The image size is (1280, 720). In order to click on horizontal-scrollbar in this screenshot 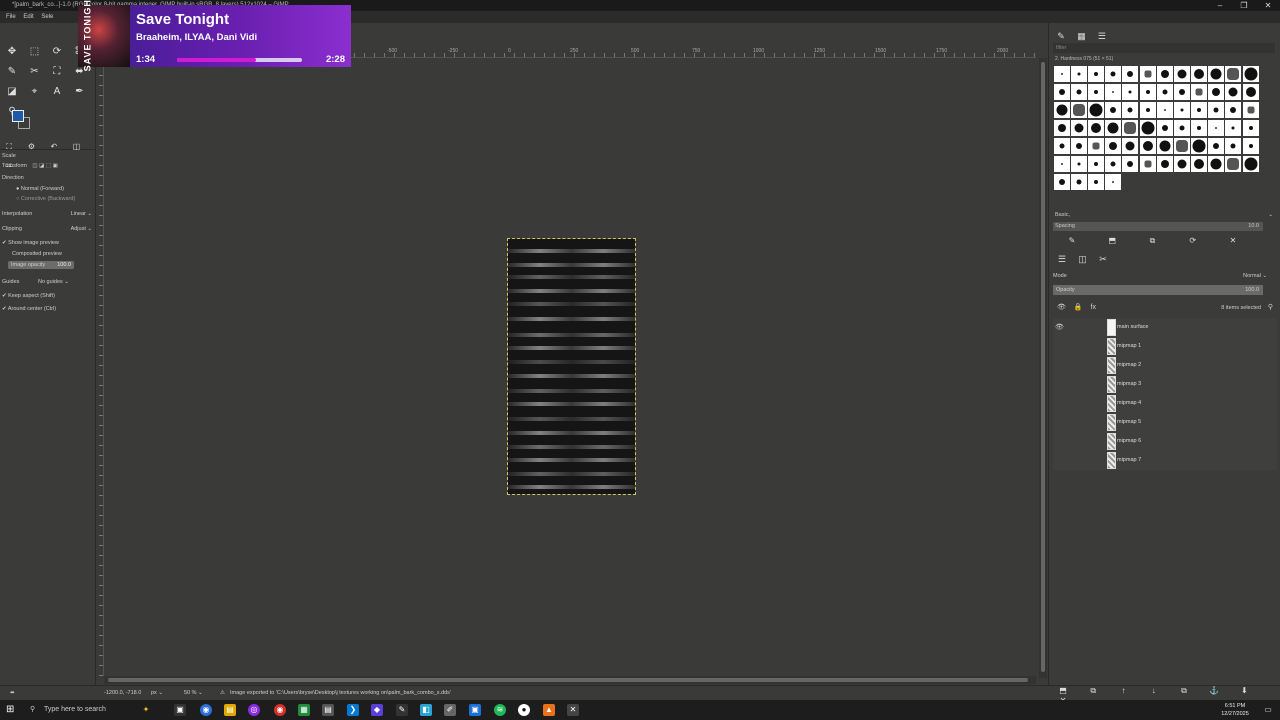, I will do `click(570, 680)`.